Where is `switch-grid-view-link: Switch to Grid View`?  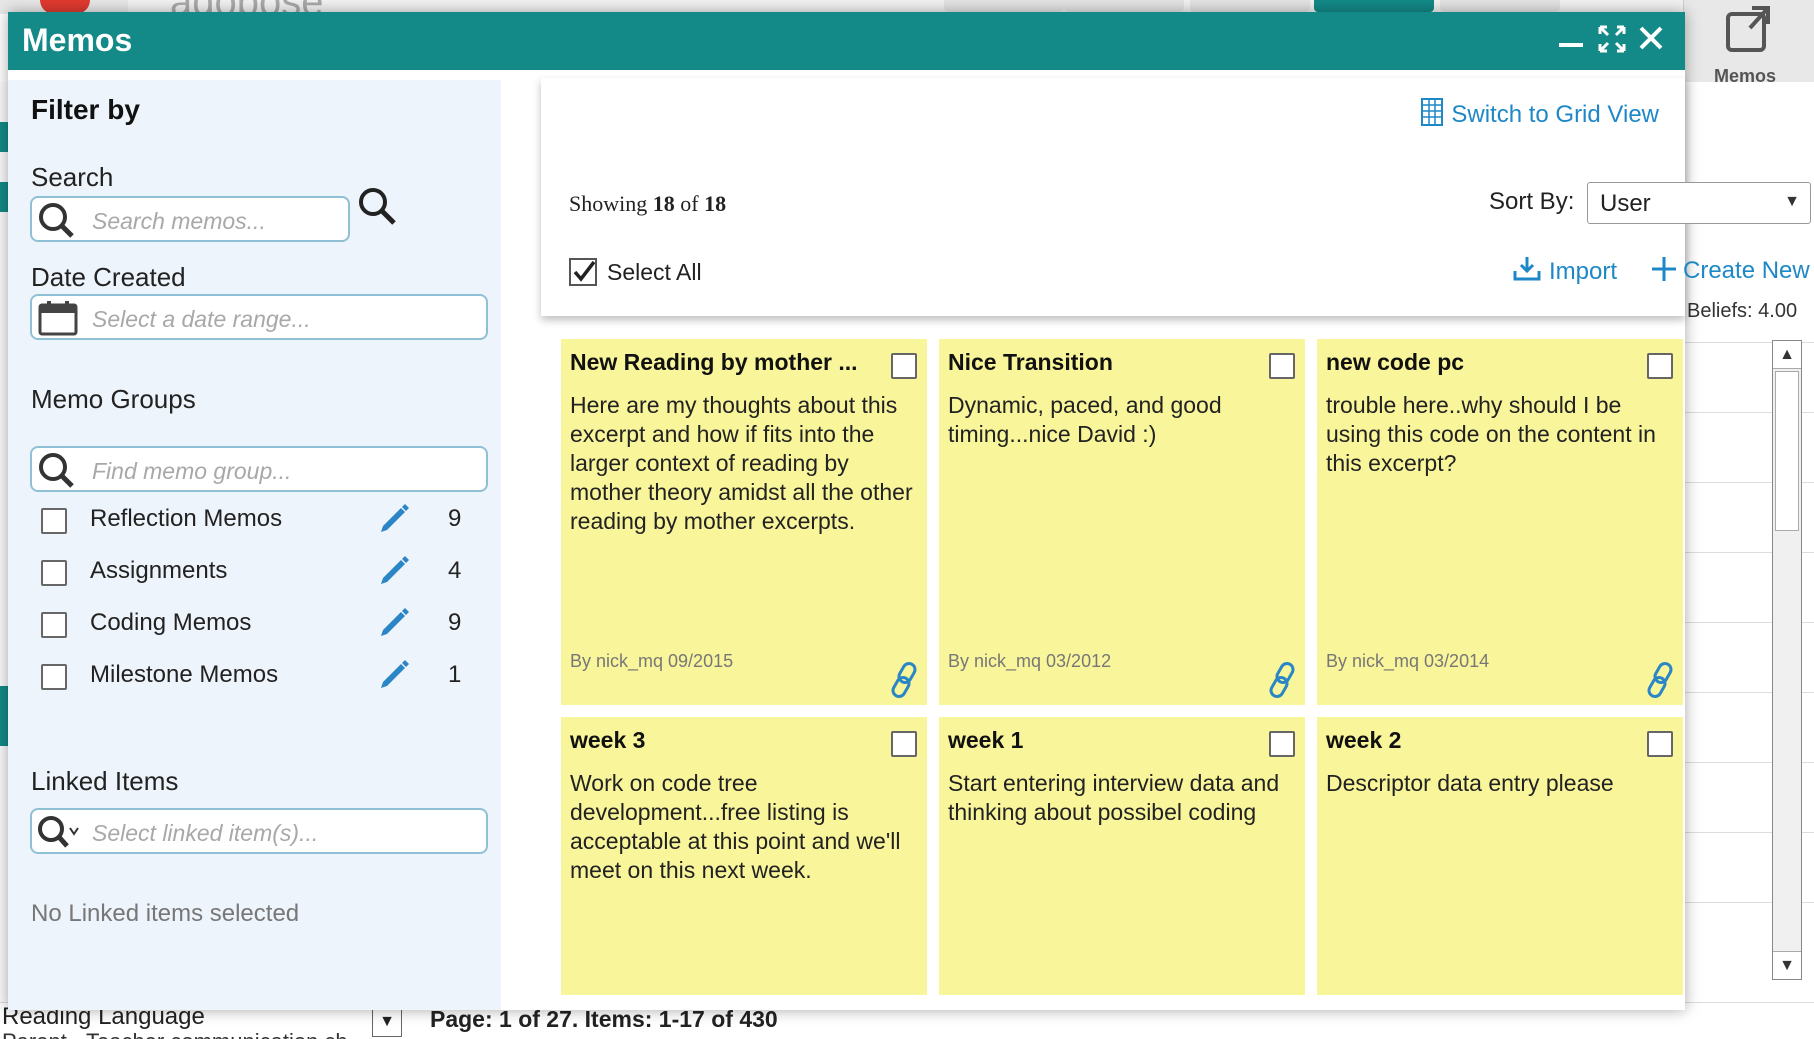 switch-grid-view-link: Switch to Grid View is located at coordinates (1540, 113).